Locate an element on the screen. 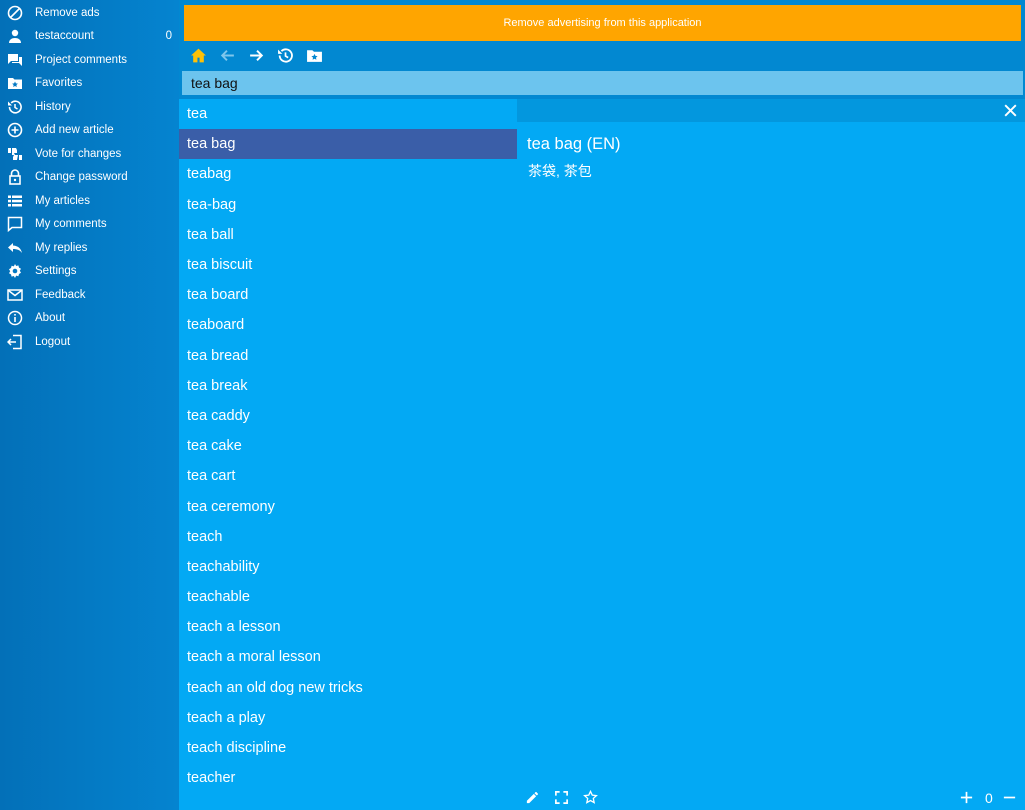 This screenshot has height=810, width=1025. close-icon is located at coordinates (1010, 110).